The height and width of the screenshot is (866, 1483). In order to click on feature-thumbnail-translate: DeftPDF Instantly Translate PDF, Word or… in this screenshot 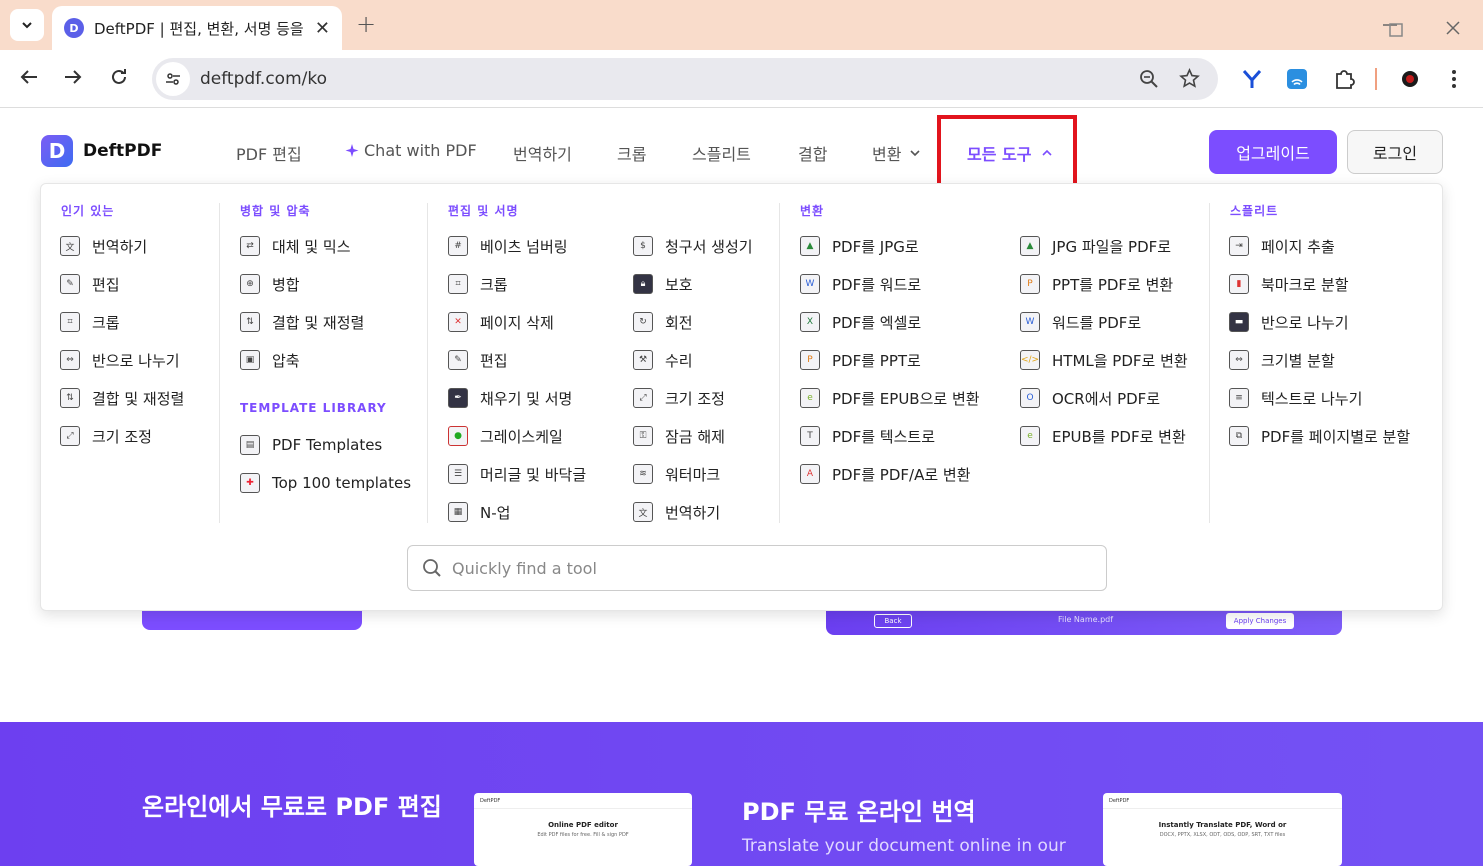, I will do `click(1222, 829)`.